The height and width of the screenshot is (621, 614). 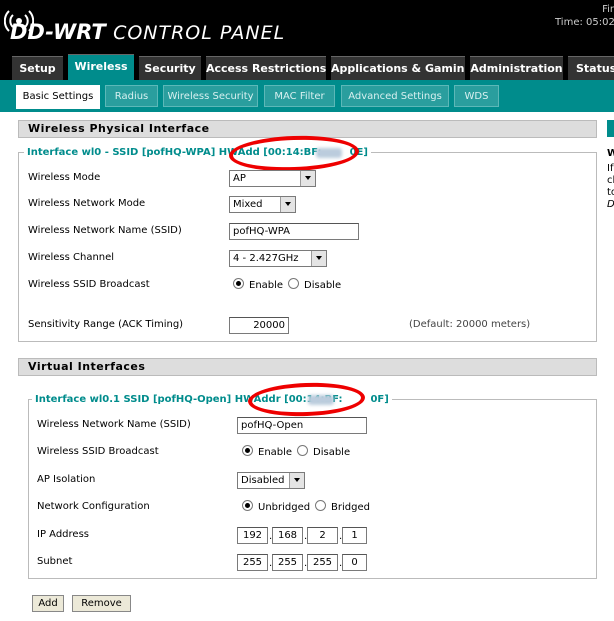 What do you see at coordinates (395, 96) in the screenshot?
I see `subtab-advanced-settings: Advanced Settings` at bounding box center [395, 96].